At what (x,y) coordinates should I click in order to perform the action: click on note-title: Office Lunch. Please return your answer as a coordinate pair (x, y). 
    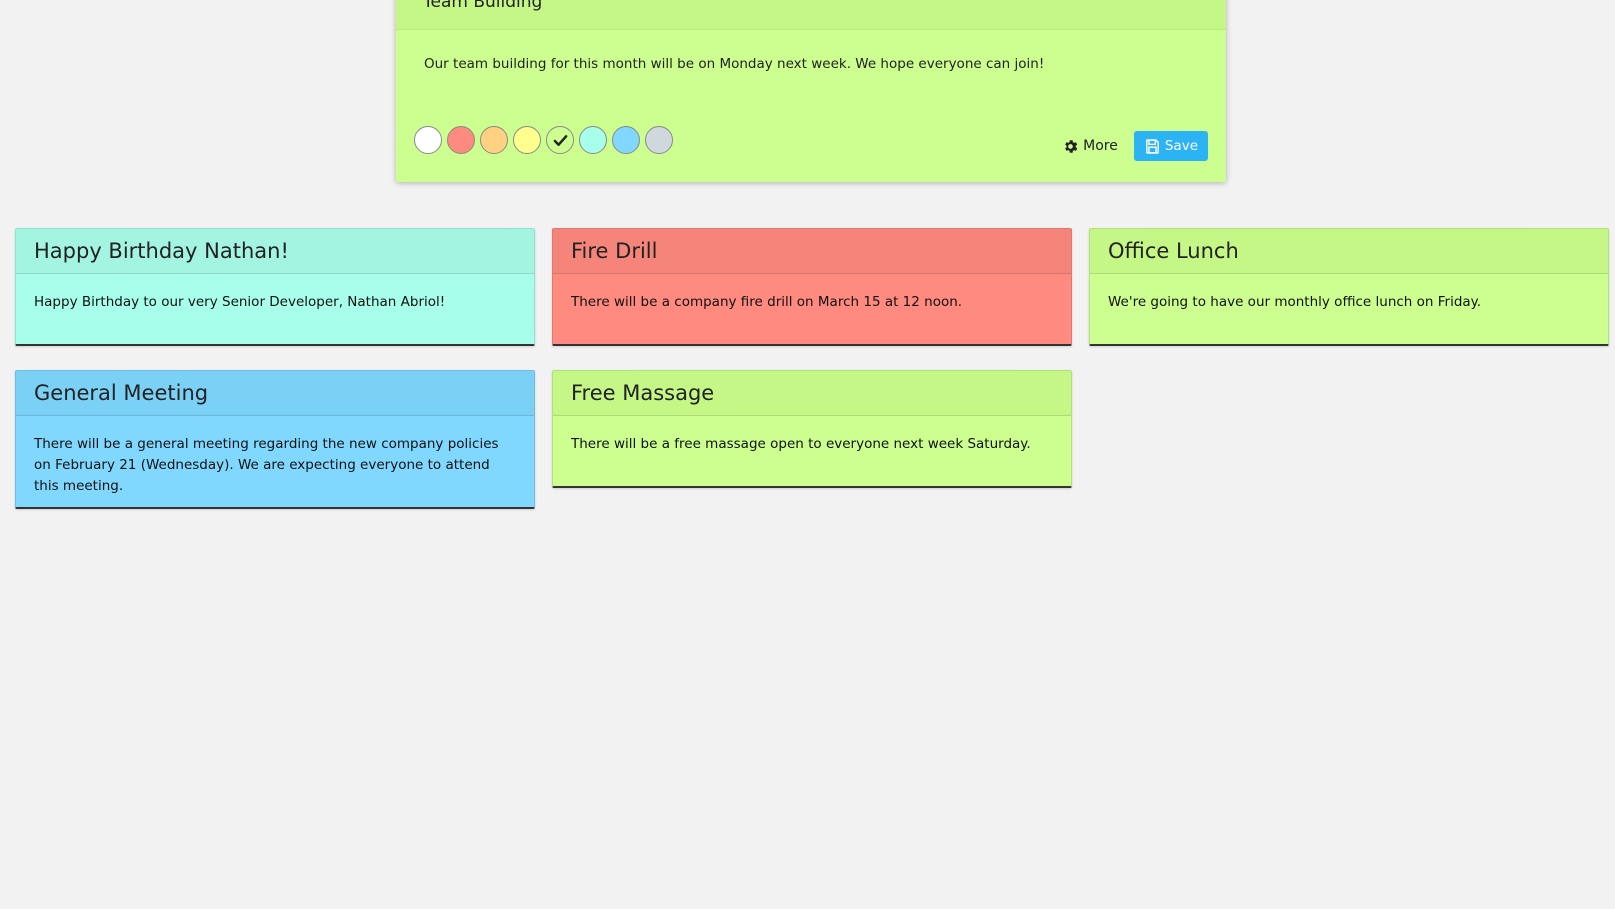
    Looking at the image, I should click on (1349, 251).